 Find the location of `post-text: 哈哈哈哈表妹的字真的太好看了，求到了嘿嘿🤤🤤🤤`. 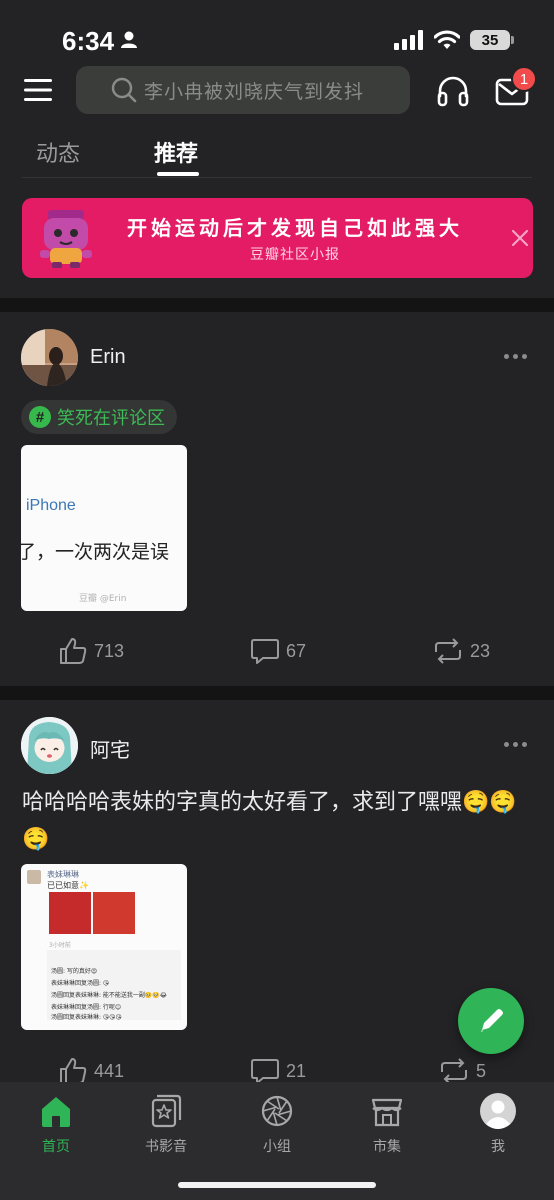

post-text: 哈哈哈哈表妹的字真的太好看了，求到了嘿嘿🤤🤤🤤 is located at coordinates (278, 821).